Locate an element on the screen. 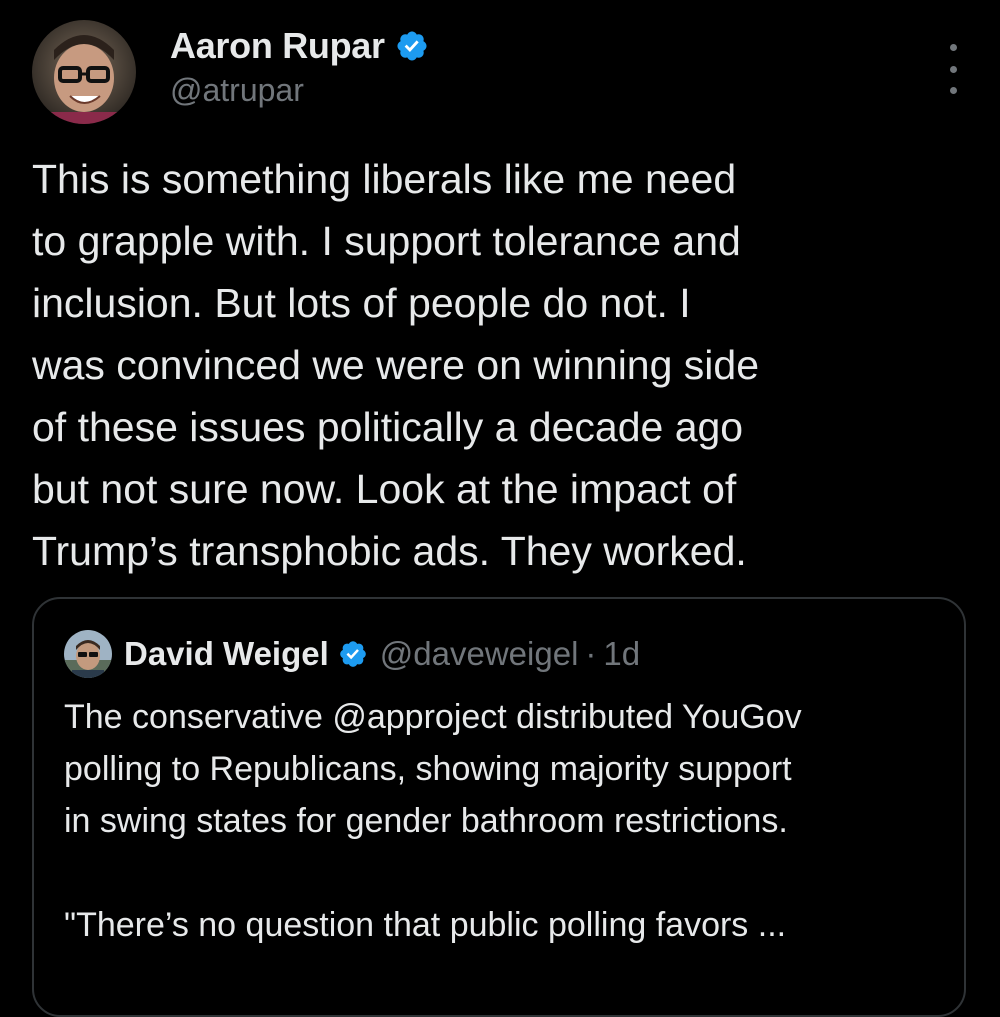 This screenshot has width=1000, height=1017. author-names: Aaron Rupar @atrupar is located at coordinates (299, 67).